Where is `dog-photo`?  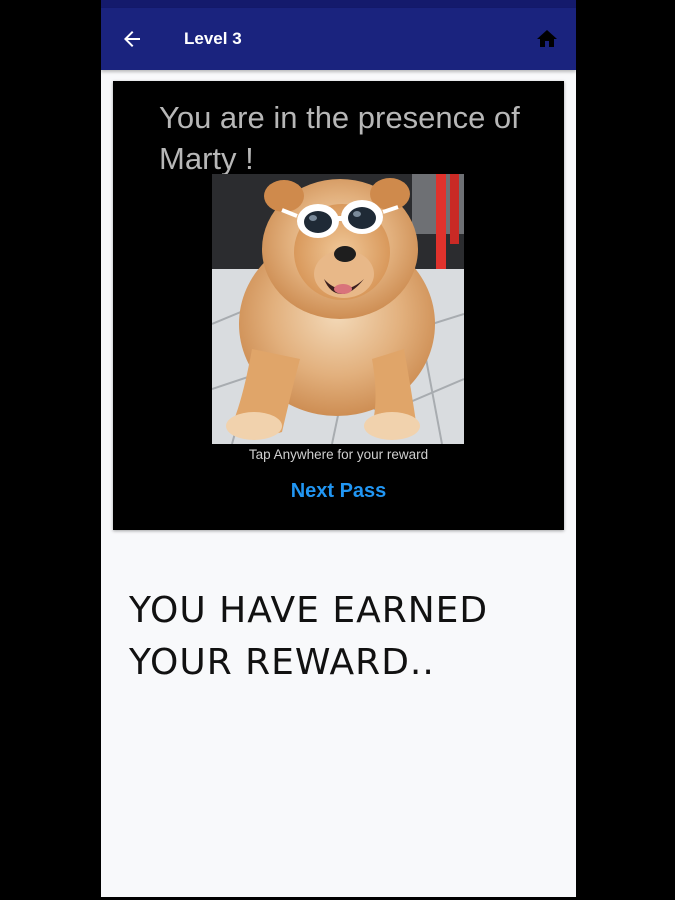
dog-photo is located at coordinates (338, 309).